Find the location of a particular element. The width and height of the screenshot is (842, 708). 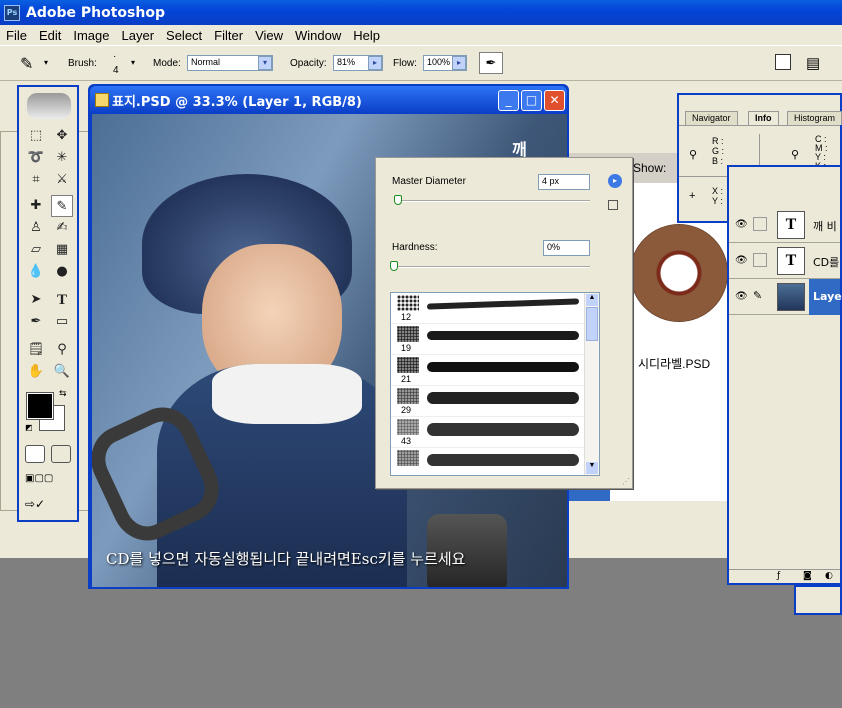

brush-preset-item is located at coordinates (488, 461).